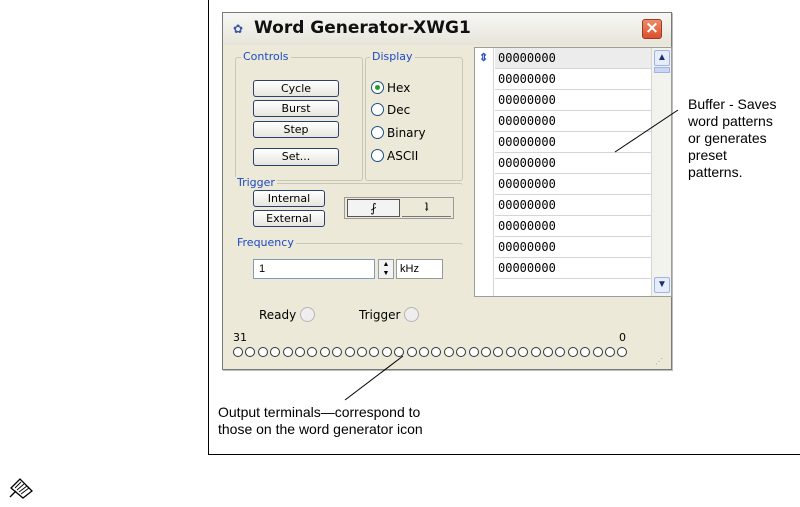 Image resolution: width=800 pixels, height=507 pixels. What do you see at coordinates (707, 155) in the screenshot?
I see `buffer-callout-line-4: preset` at bounding box center [707, 155].